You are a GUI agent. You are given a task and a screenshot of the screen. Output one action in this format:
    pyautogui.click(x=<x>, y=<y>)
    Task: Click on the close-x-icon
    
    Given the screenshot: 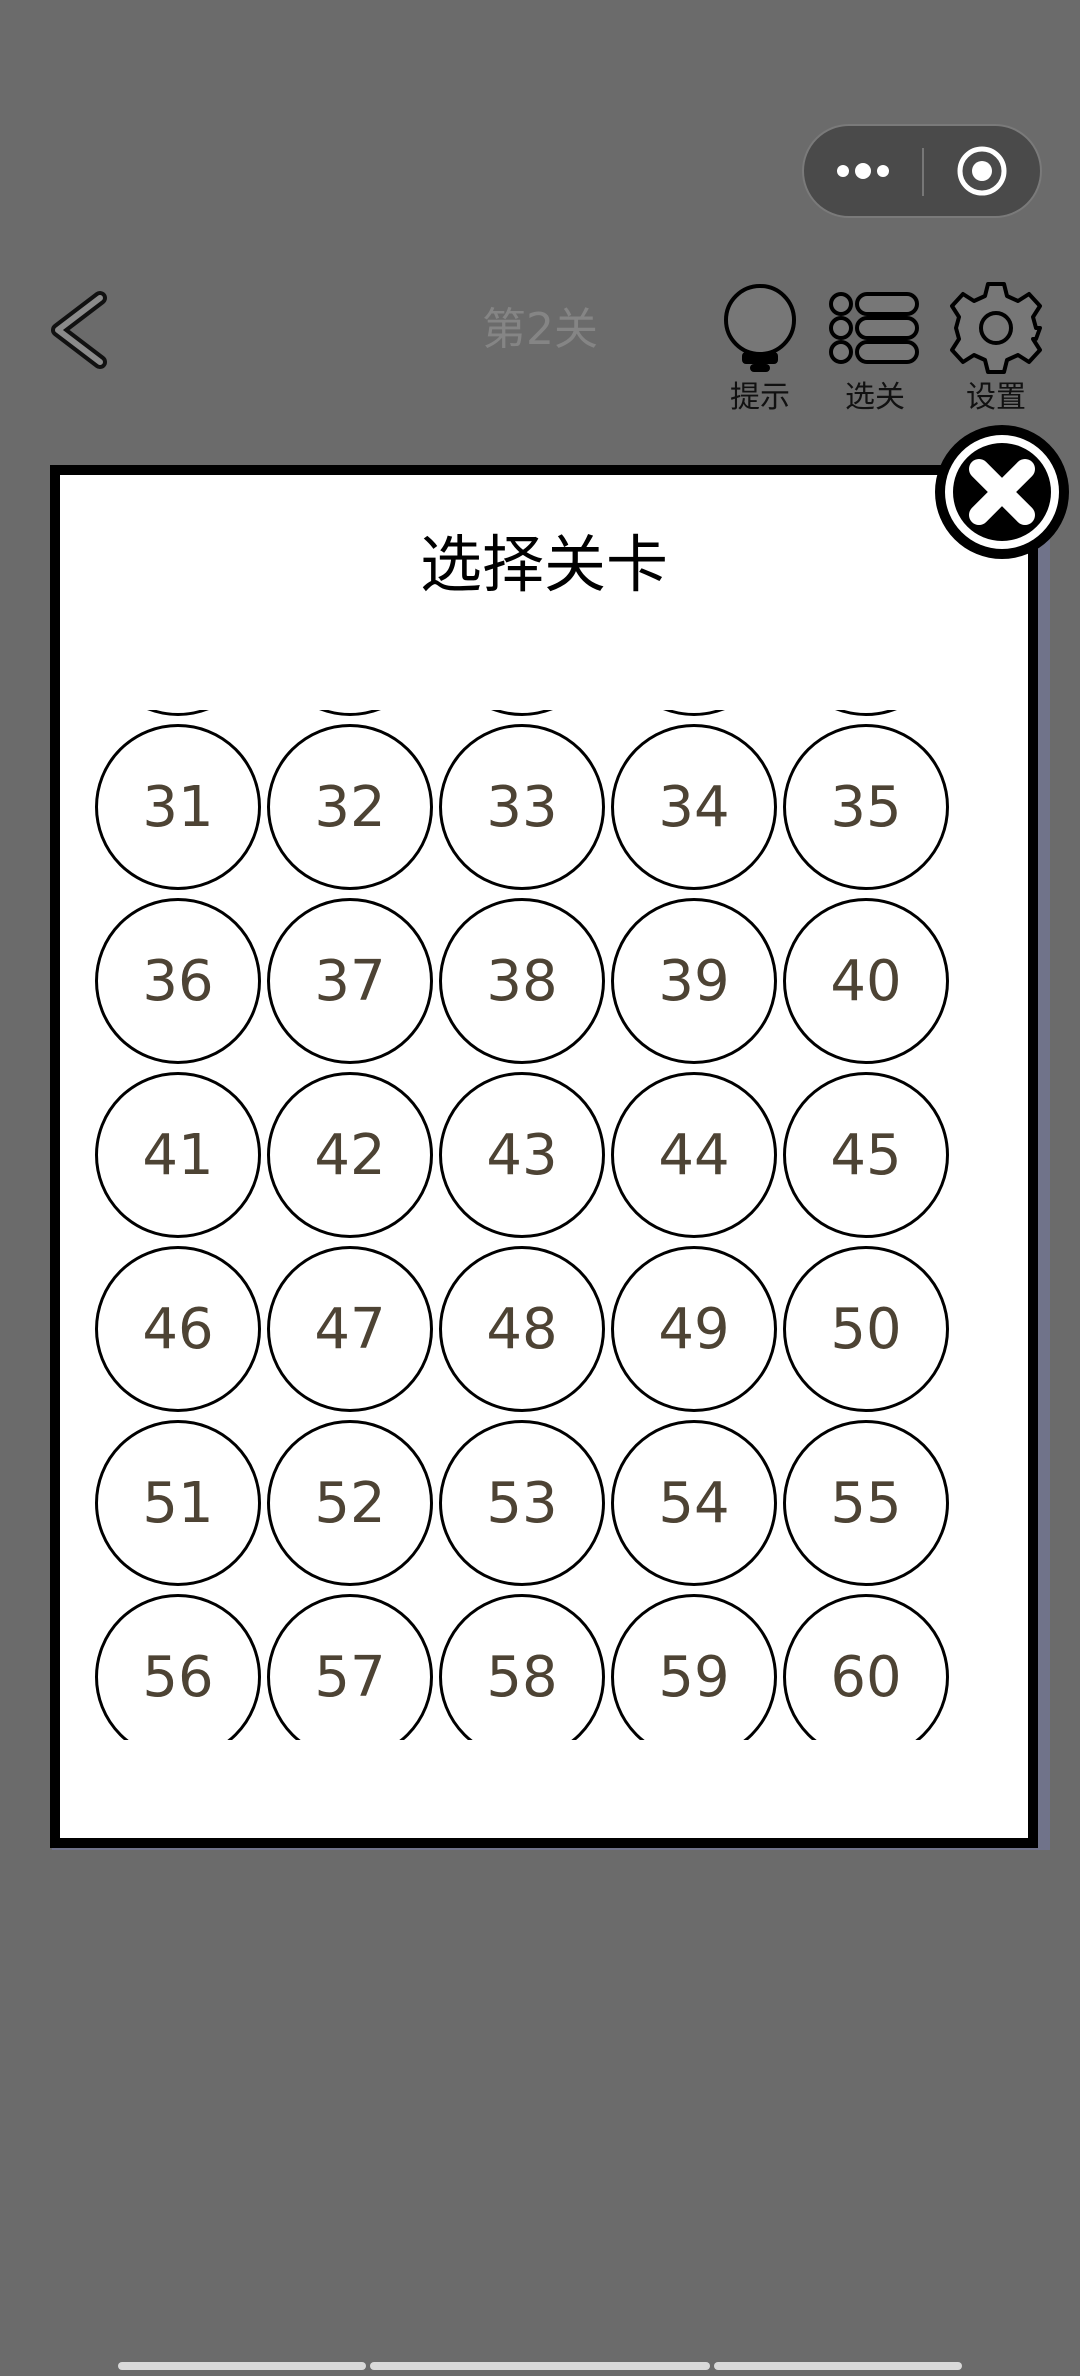 What is the action you would take?
    pyautogui.click(x=1002, y=492)
    